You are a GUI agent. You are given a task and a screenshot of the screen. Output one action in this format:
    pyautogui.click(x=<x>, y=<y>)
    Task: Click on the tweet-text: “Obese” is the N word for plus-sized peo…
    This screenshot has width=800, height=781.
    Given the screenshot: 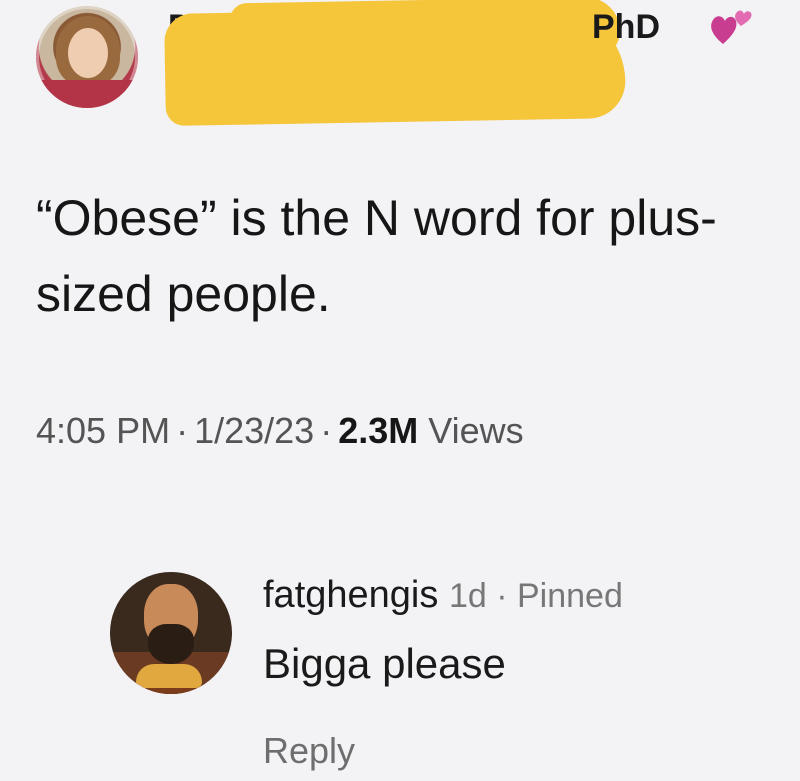 What is the action you would take?
    pyautogui.click(x=376, y=256)
    